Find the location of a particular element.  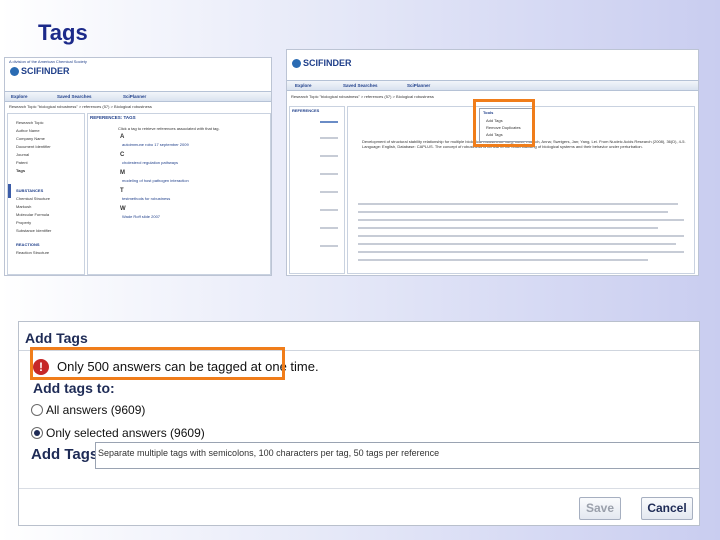

tag-link: cholesterol regulation pathways is located at coordinates (150, 162).